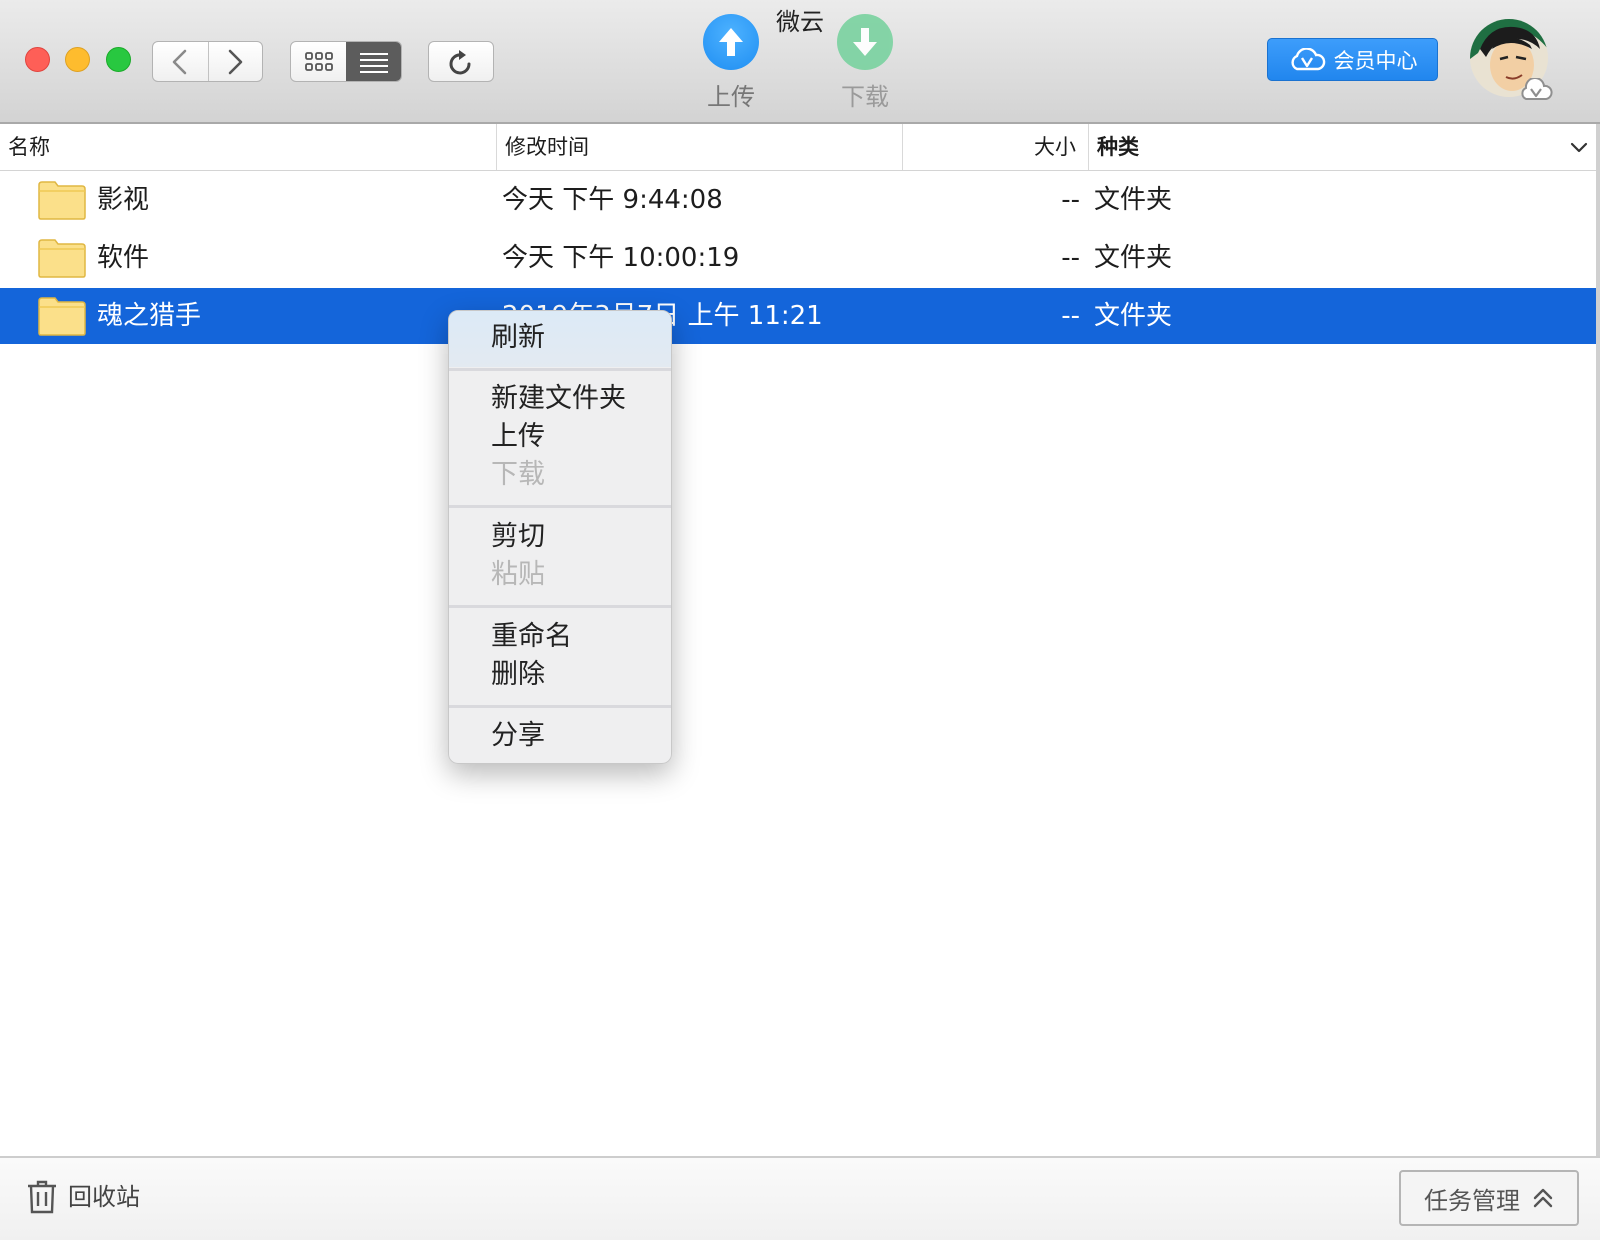 This screenshot has height=1240, width=1600. Describe the element at coordinates (1543, 1198) in the screenshot. I see `double-chevron-up-icon` at that location.